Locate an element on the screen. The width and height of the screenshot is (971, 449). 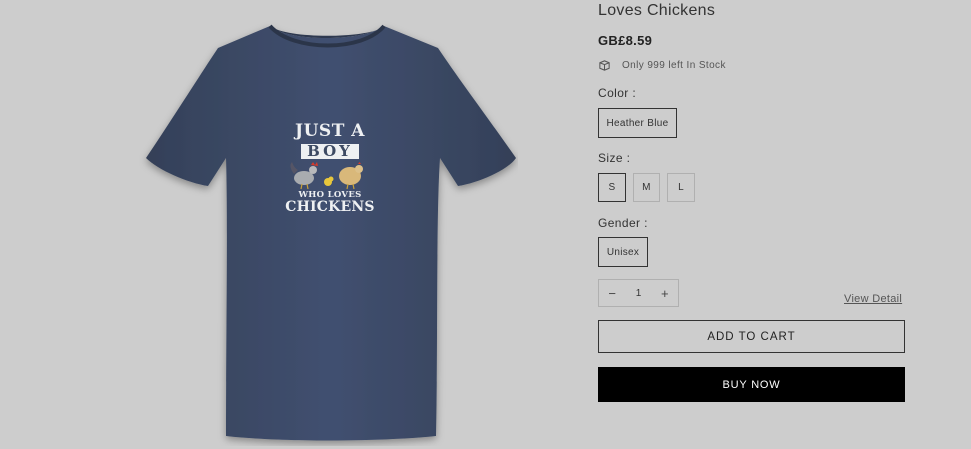
gender-option-unisex: Unisex is located at coordinates (623, 252).